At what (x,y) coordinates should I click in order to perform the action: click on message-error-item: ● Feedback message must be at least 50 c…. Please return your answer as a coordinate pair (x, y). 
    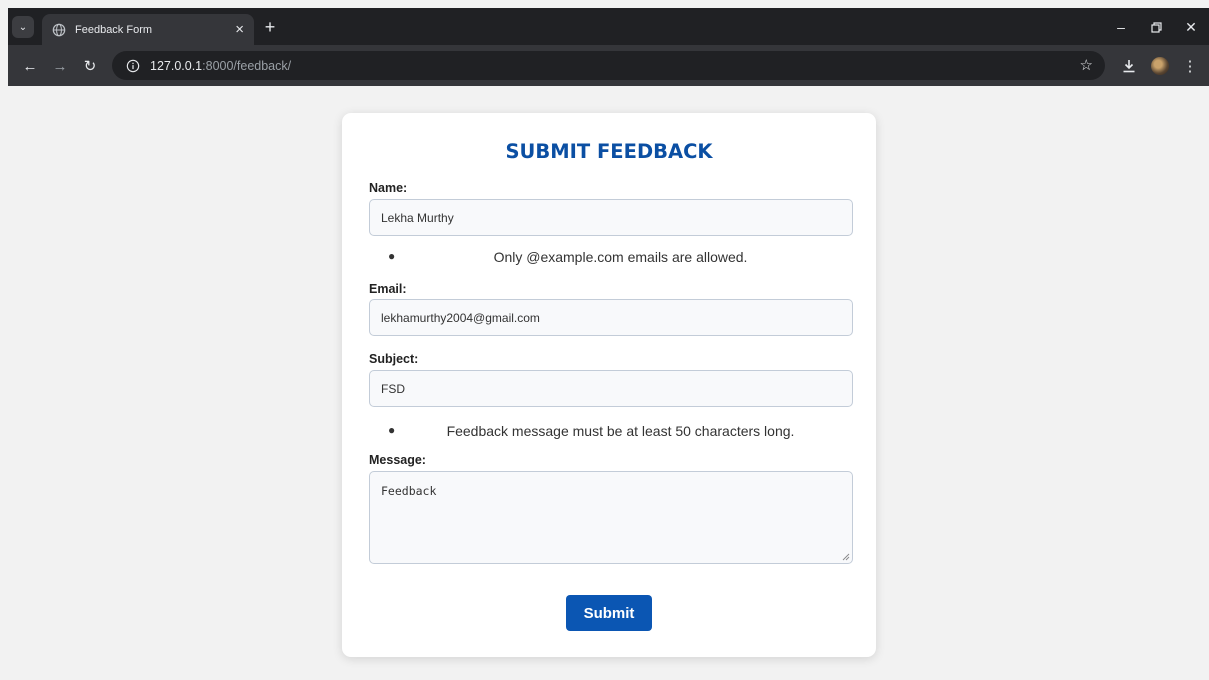
    Looking at the image, I should click on (620, 431).